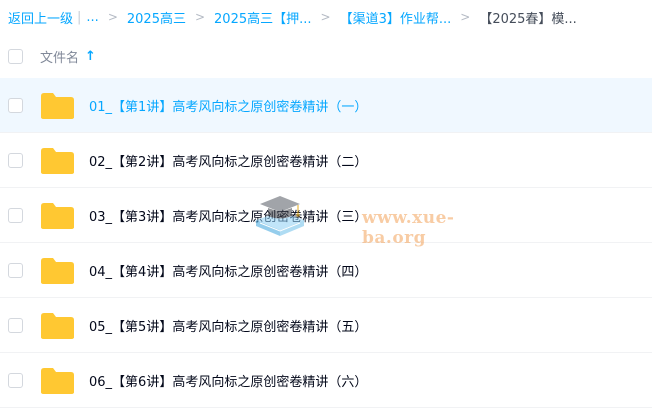 The width and height of the screenshot is (652, 411). I want to click on filename-column-header: 文件名 ↑, so click(68, 56).